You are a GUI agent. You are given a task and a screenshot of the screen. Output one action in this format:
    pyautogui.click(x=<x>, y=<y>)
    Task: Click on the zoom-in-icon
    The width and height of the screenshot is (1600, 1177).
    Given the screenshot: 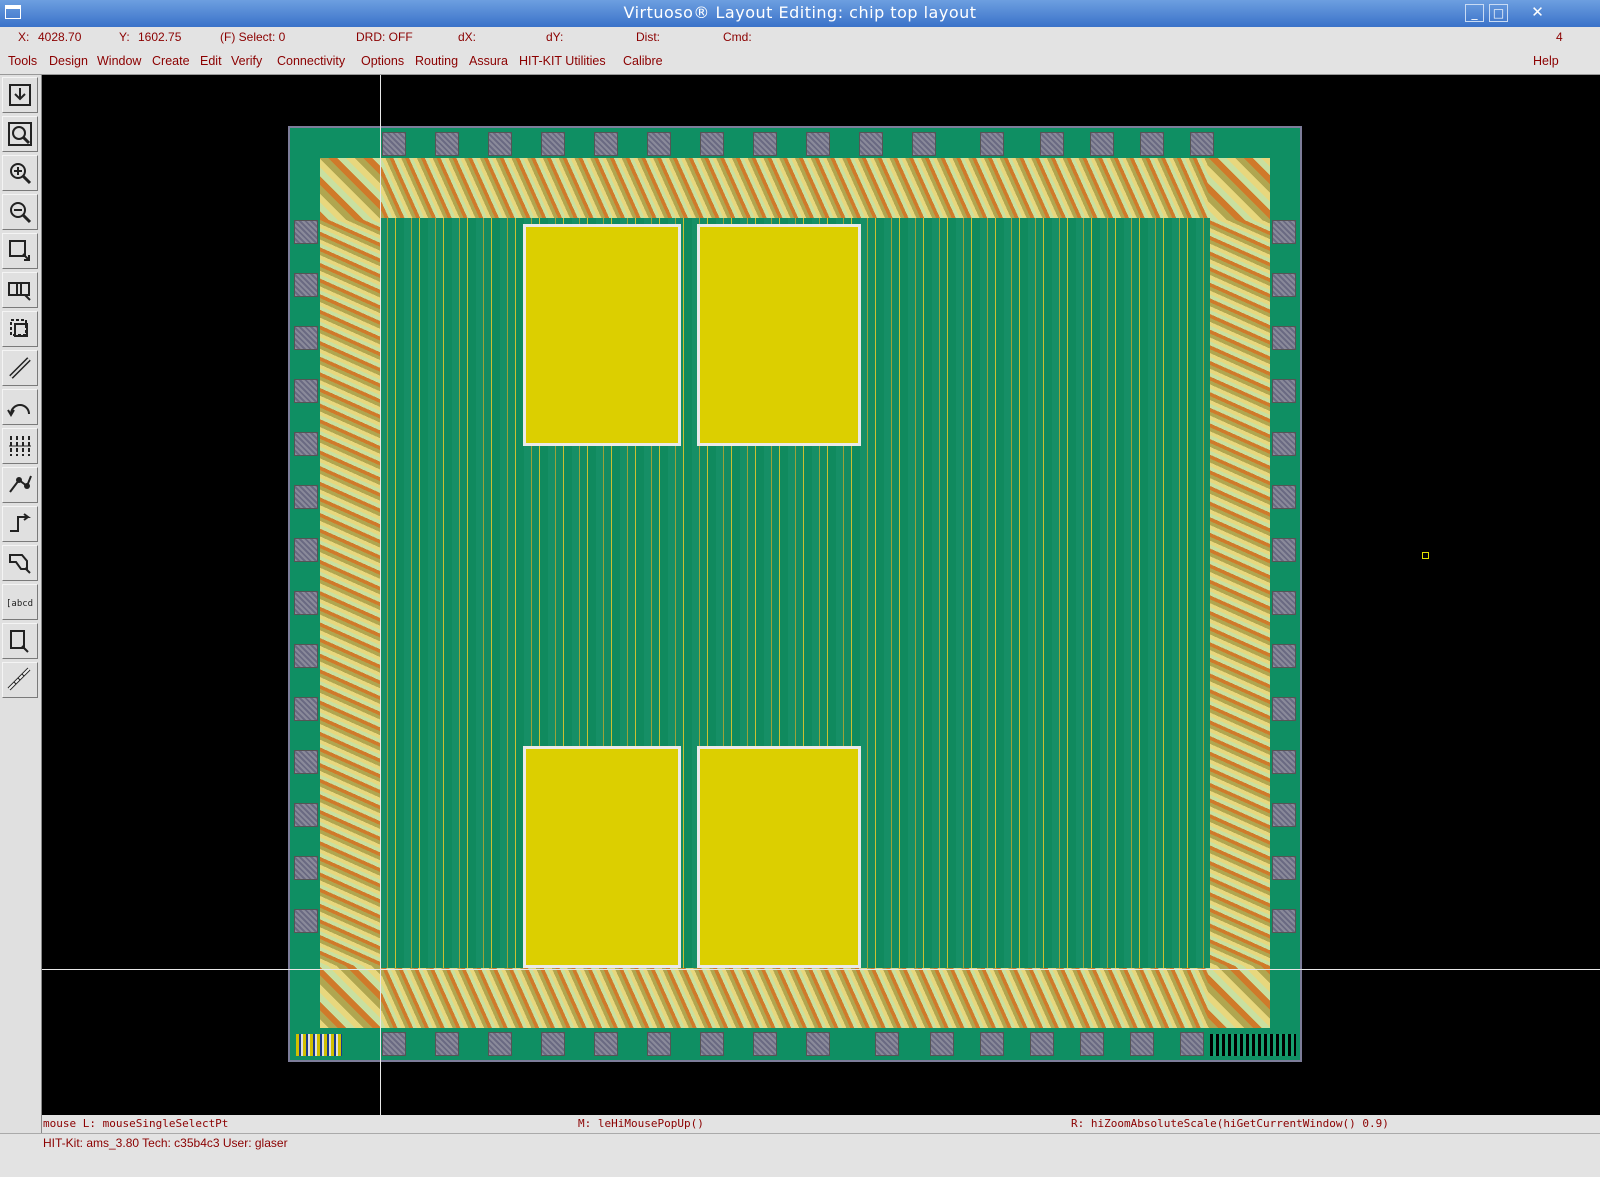 What is the action you would take?
    pyautogui.click(x=20, y=173)
    